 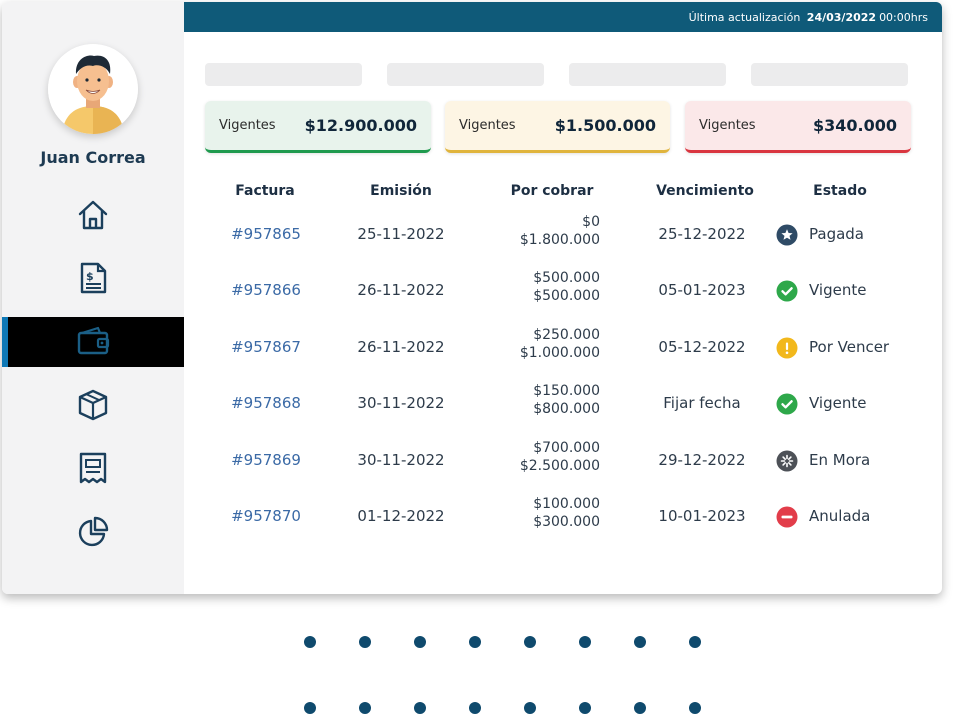 What do you see at coordinates (559, 240) in the screenshot?
I see `amount-total: $1.800.000` at bounding box center [559, 240].